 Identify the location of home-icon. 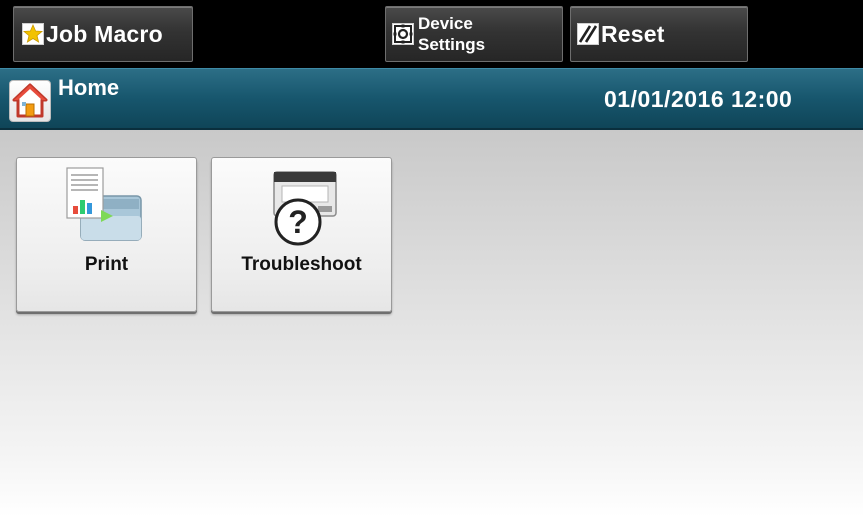
(30, 101).